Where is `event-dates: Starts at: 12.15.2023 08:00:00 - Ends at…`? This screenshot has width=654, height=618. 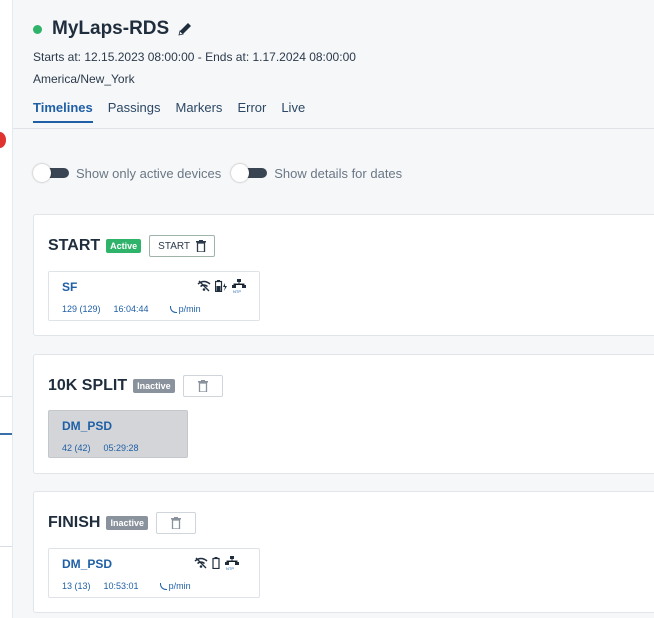
event-dates: Starts at: 12.15.2023 08:00:00 - Ends at… is located at coordinates (194, 57).